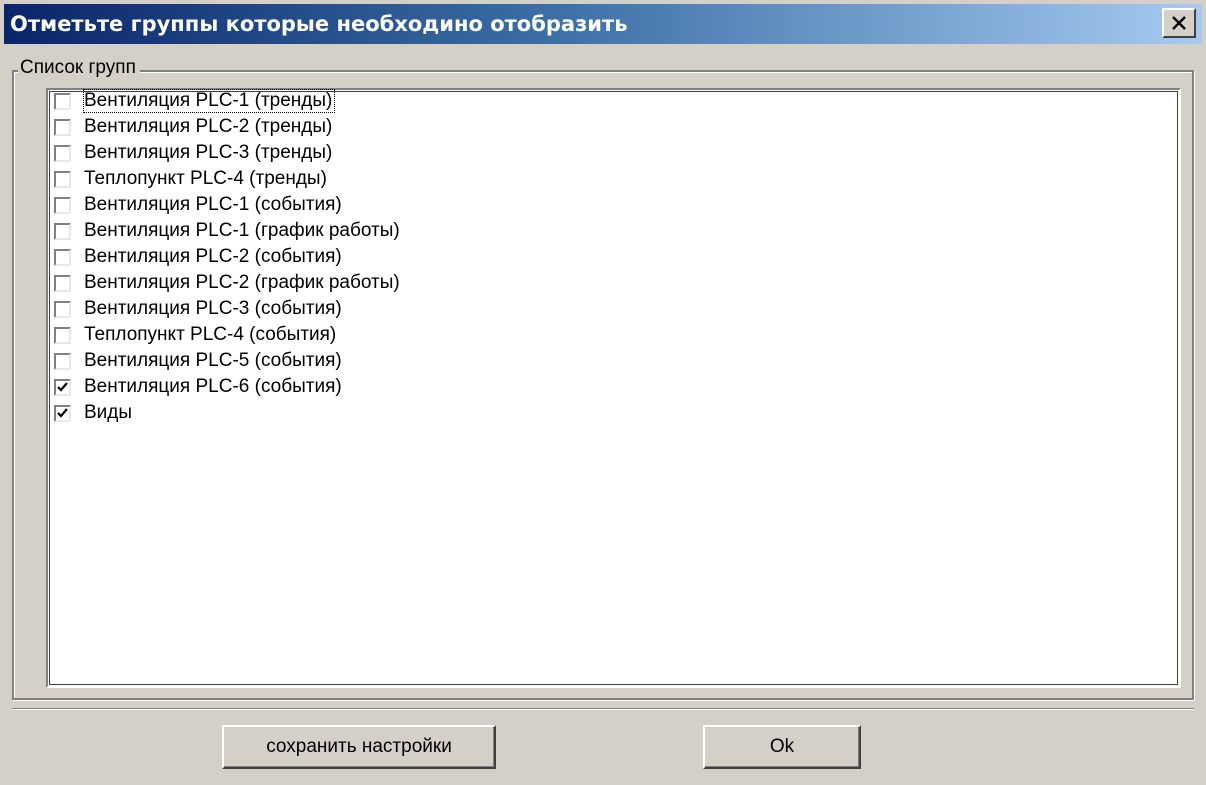  I want to click on list-item: Вентиляция PLC-3 (тренды), so click(194, 153).